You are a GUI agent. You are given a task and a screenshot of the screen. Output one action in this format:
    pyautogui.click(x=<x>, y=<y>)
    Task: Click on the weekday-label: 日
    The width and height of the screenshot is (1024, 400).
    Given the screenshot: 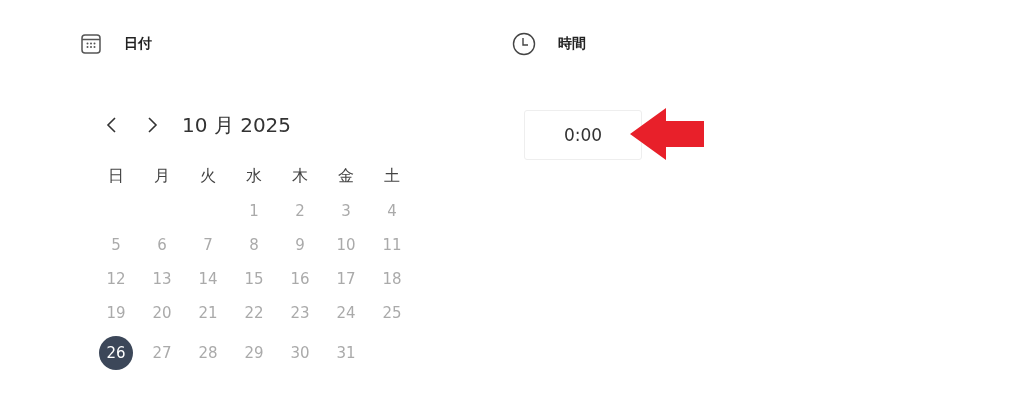 What is the action you would take?
    pyautogui.click(x=116, y=175)
    